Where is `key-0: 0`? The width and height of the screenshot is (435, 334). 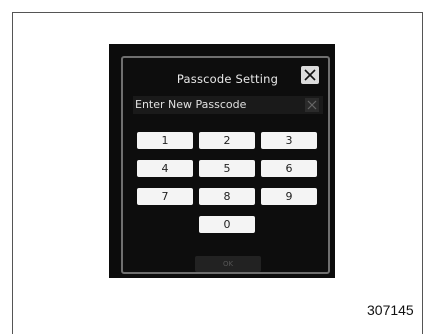 key-0: 0 is located at coordinates (227, 224).